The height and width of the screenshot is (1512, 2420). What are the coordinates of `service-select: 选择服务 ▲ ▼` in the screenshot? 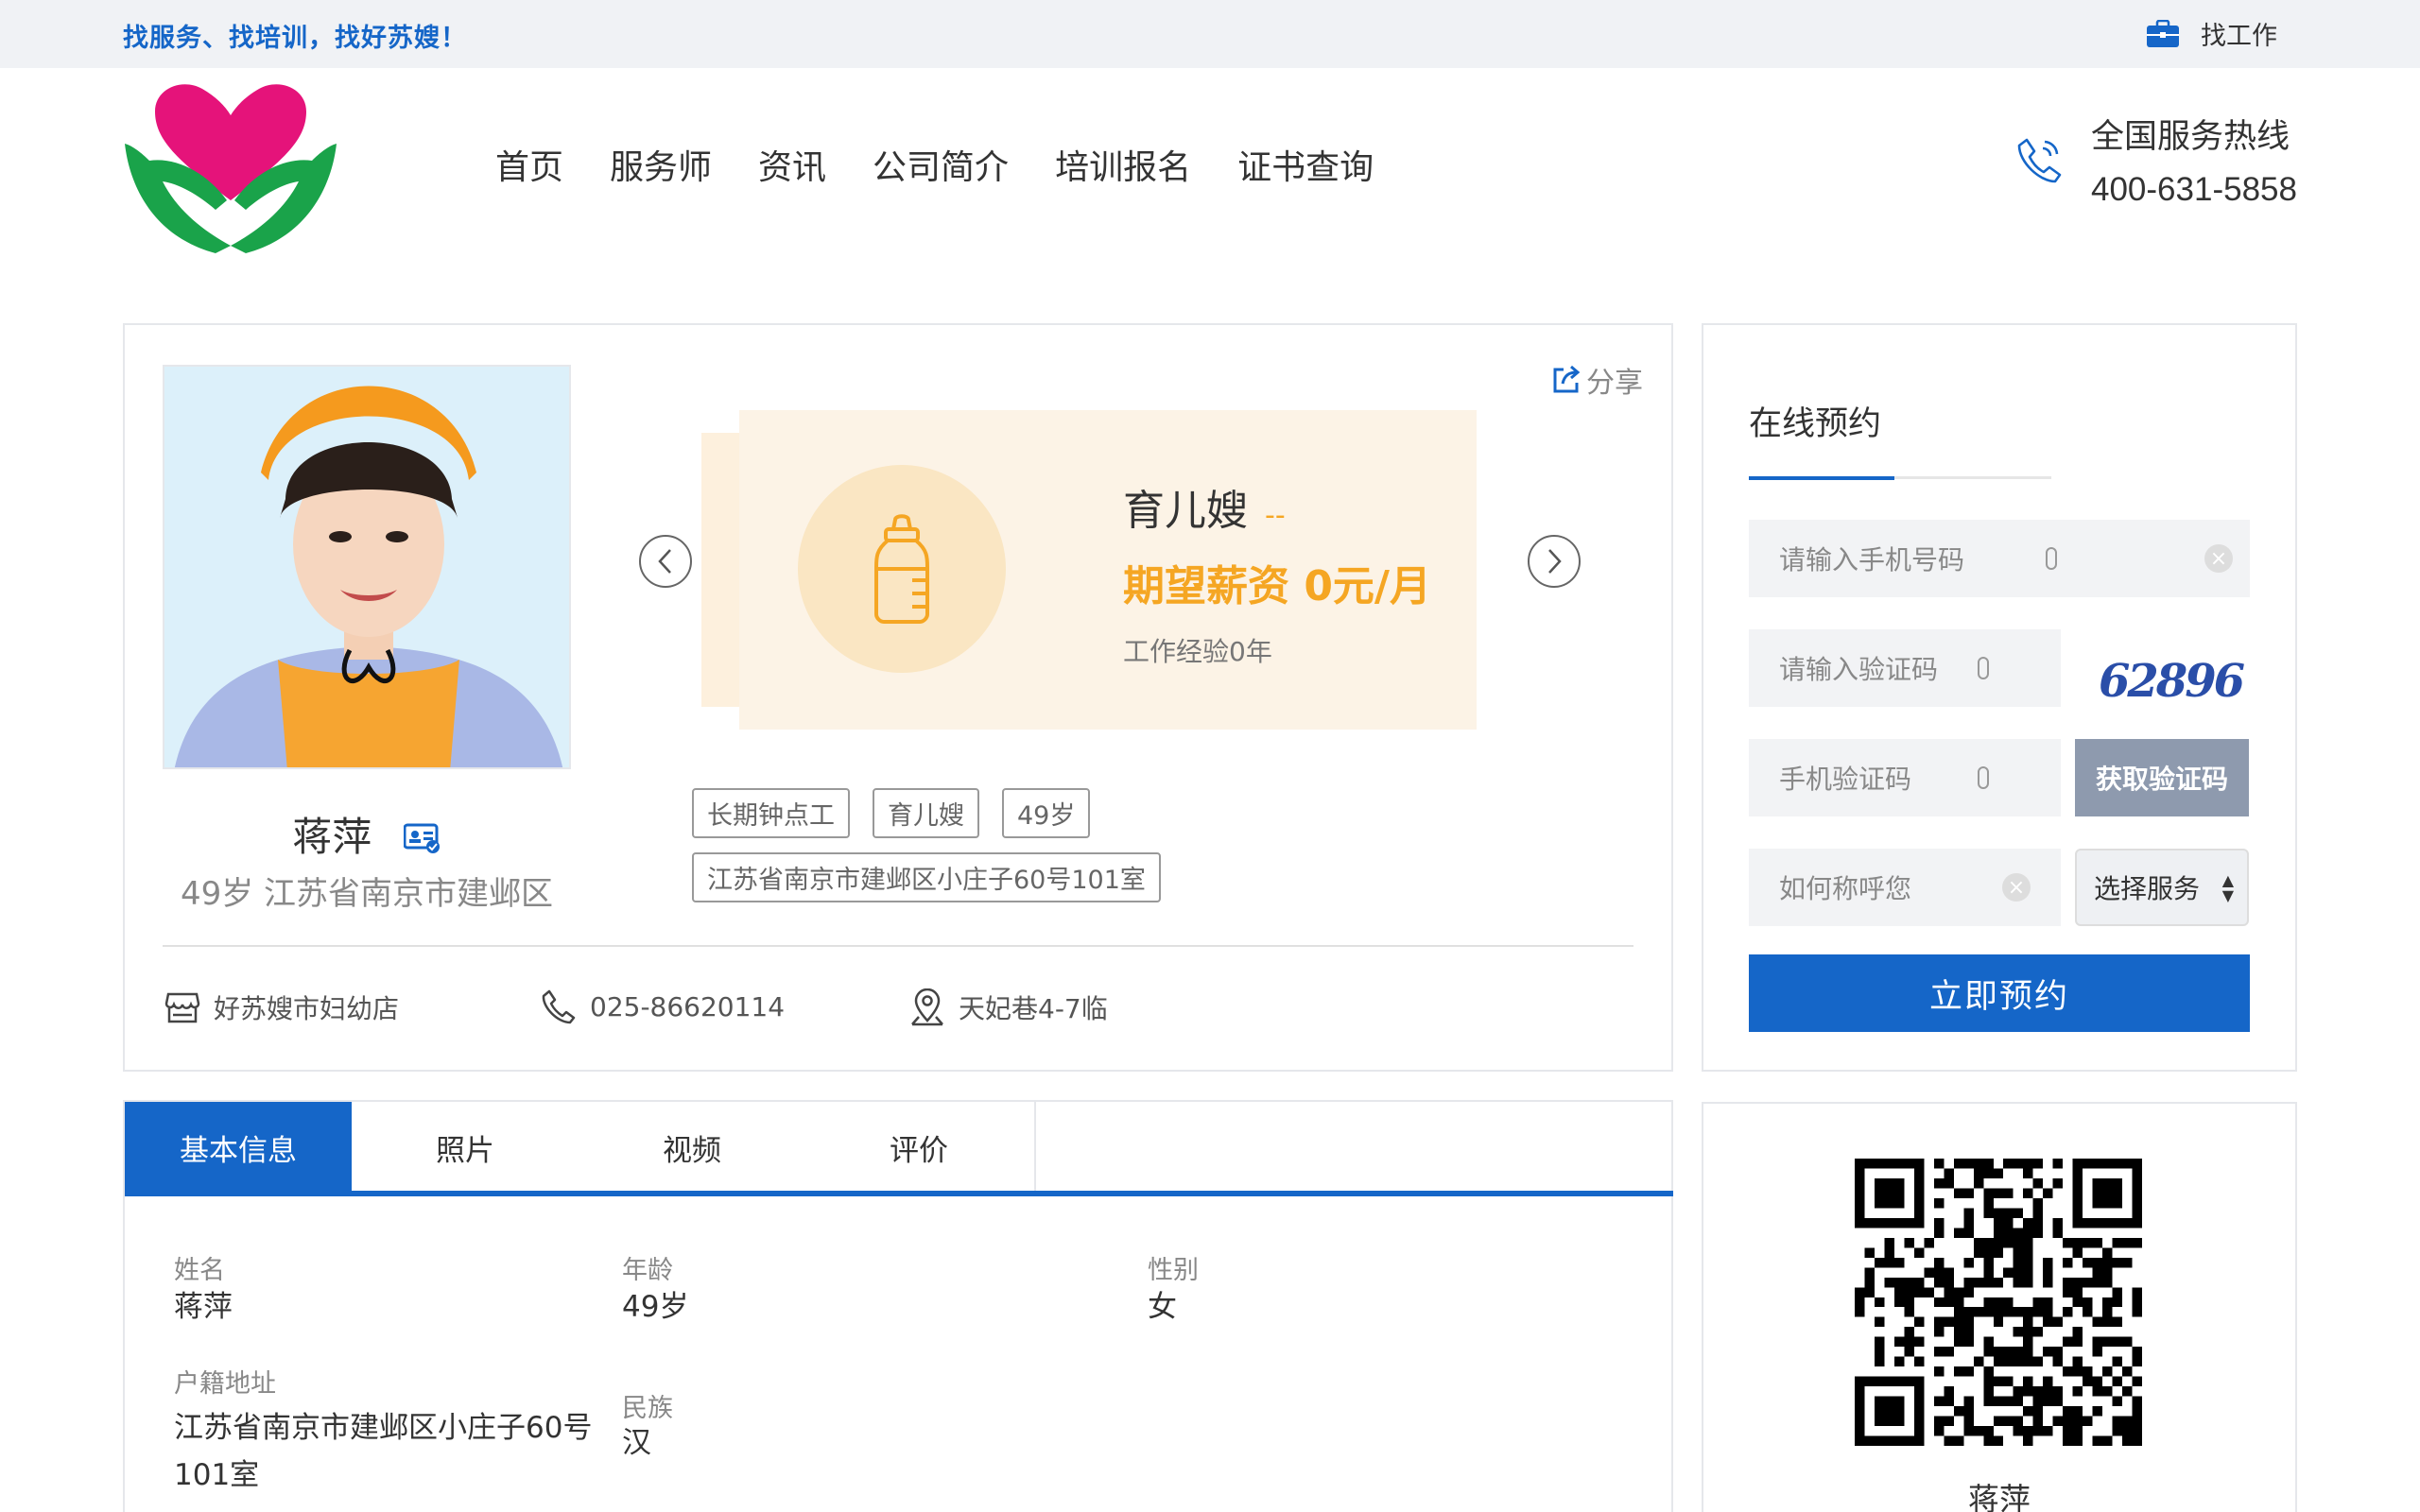 It's located at (2162, 887).